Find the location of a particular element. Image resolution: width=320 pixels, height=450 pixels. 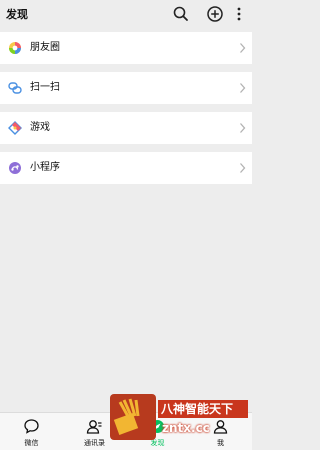

menu-item-scan: 扫一扫 is located at coordinates (126, 88).